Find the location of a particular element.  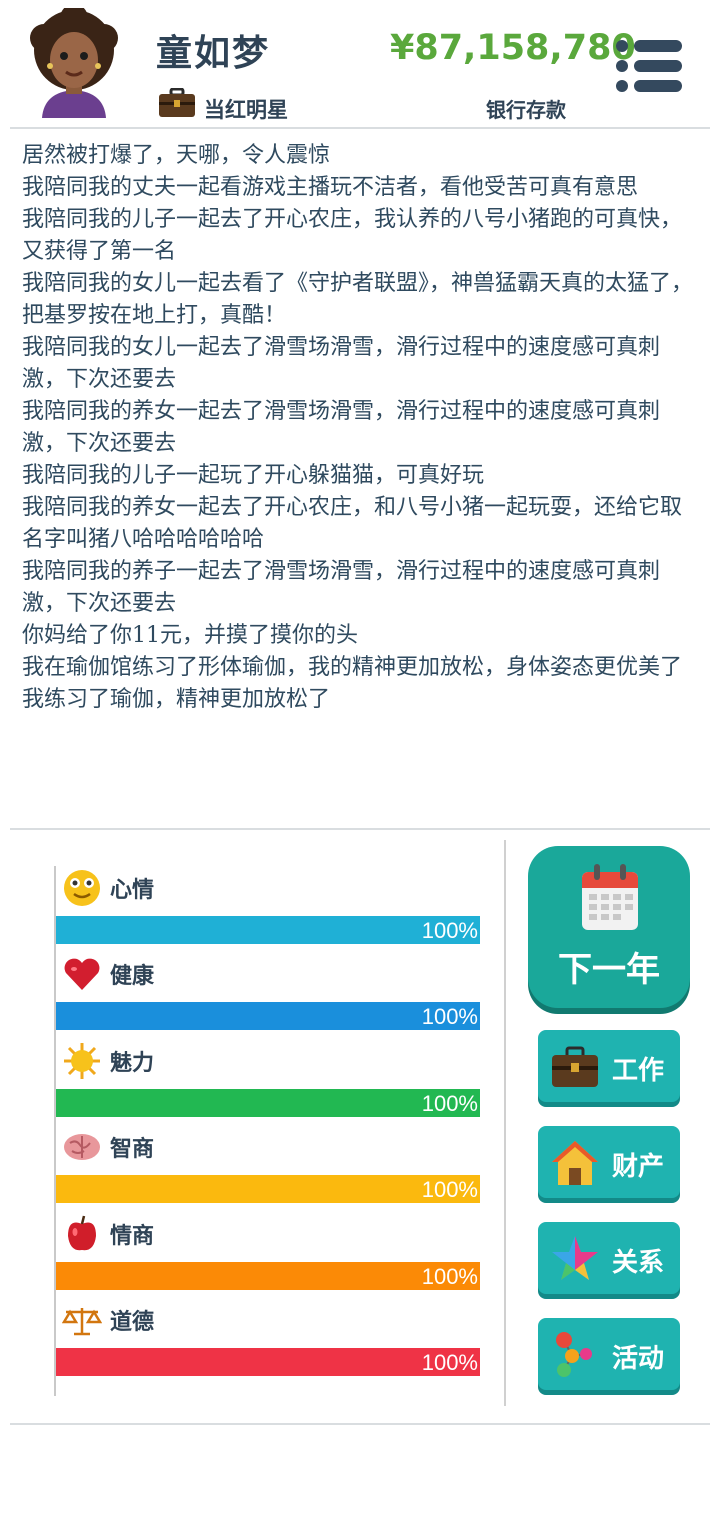

job-title: 当红明星 is located at coordinates (246, 110).